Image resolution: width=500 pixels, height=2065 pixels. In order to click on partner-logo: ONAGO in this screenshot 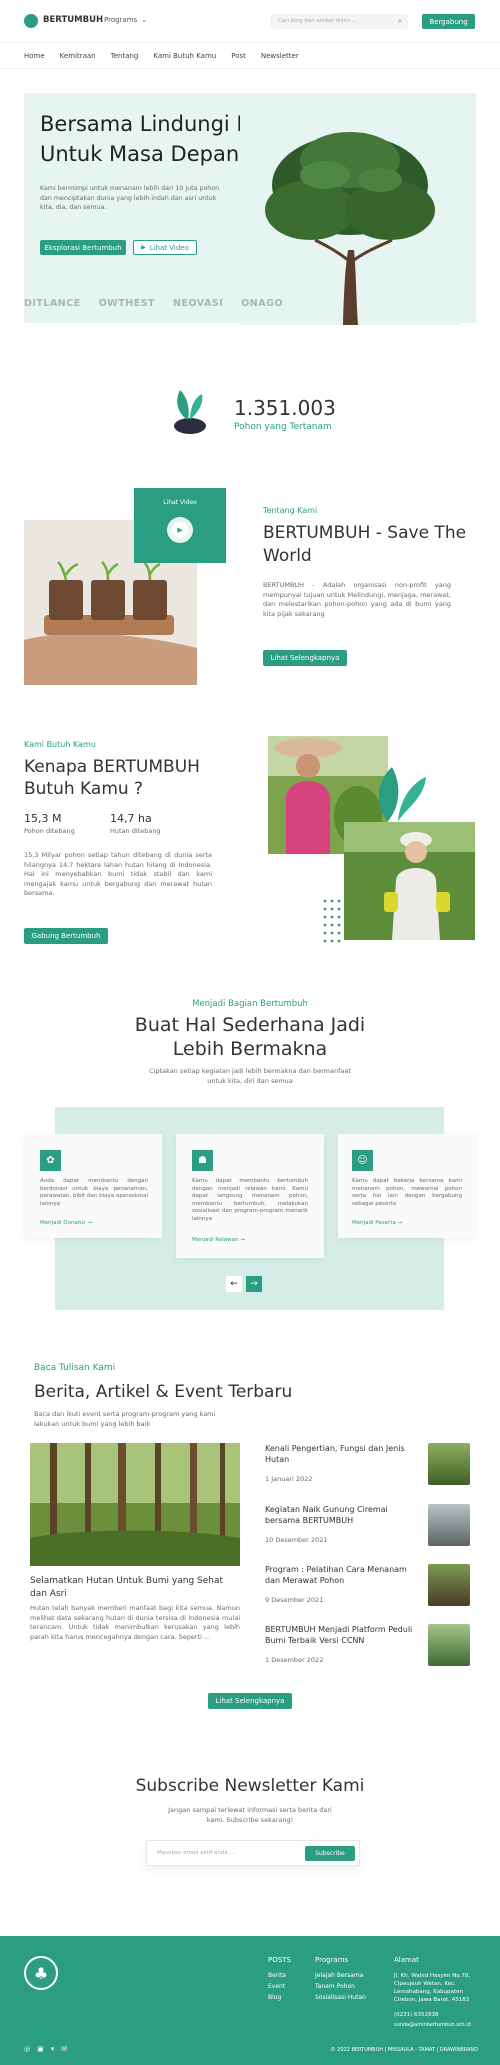, I will do `click(262, 303)`.